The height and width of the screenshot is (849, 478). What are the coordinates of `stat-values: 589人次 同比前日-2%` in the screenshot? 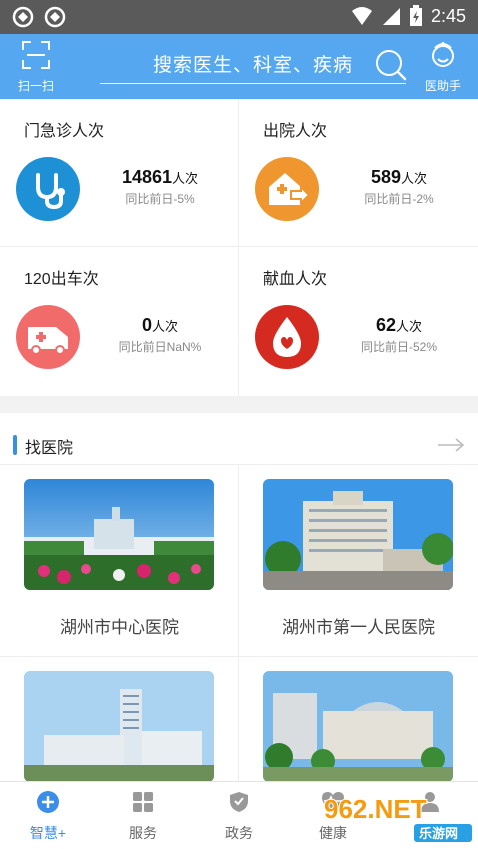 It's located at (399, 187).